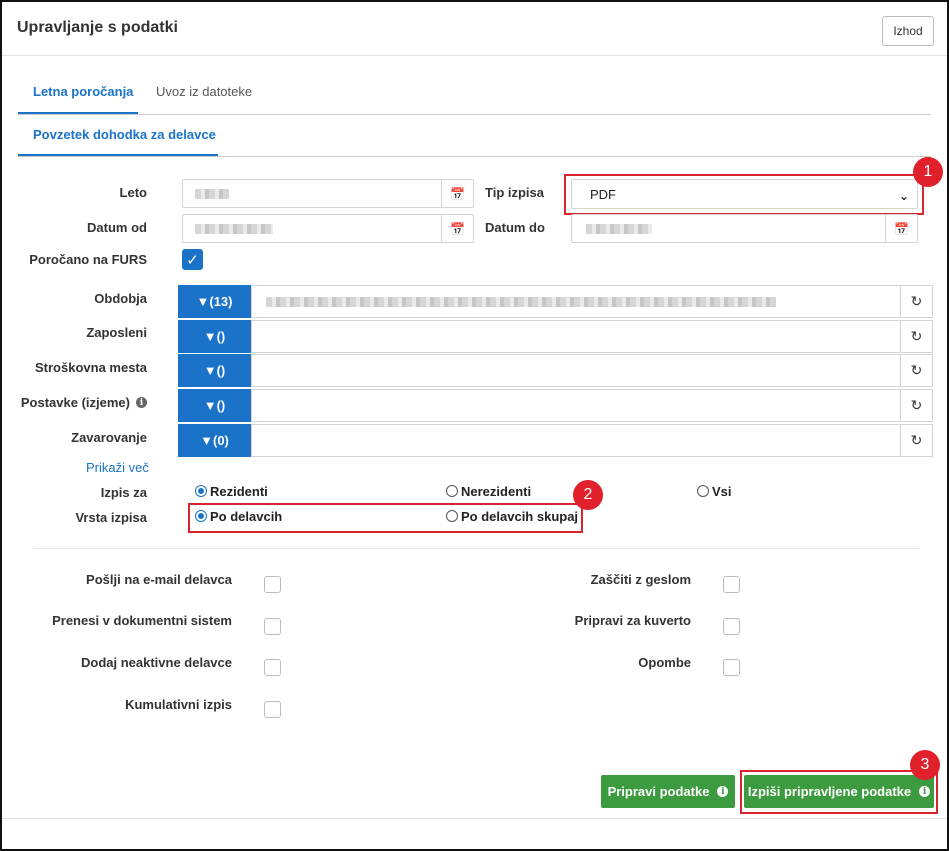 This screenshot has height=851, width=949. I want to click on leto-input: 📅, so click(328, 193).